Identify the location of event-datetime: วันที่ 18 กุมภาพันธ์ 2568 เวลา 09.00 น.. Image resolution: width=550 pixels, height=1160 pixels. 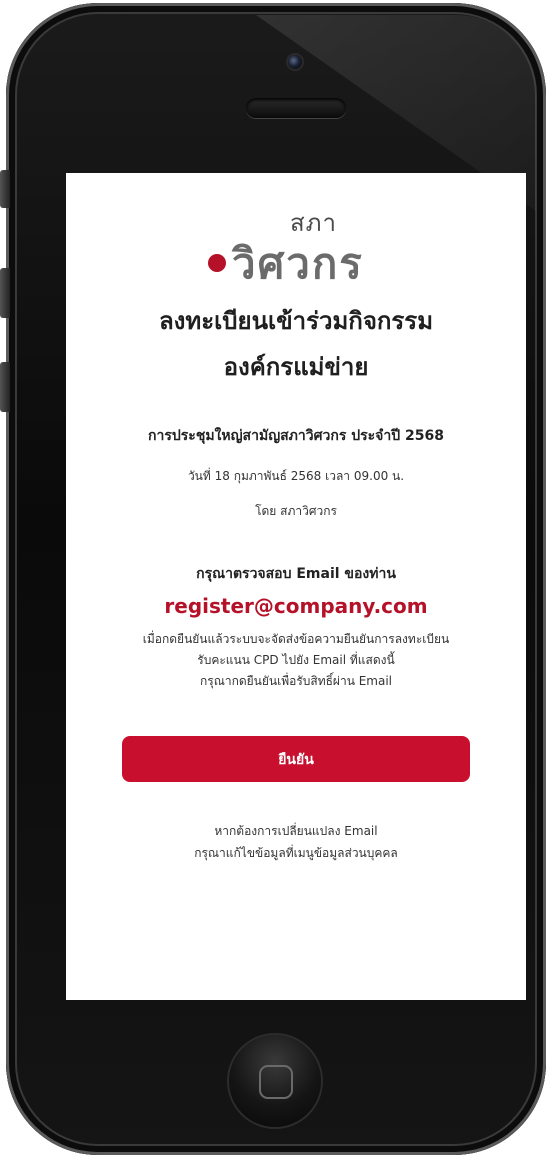
(296, 476).